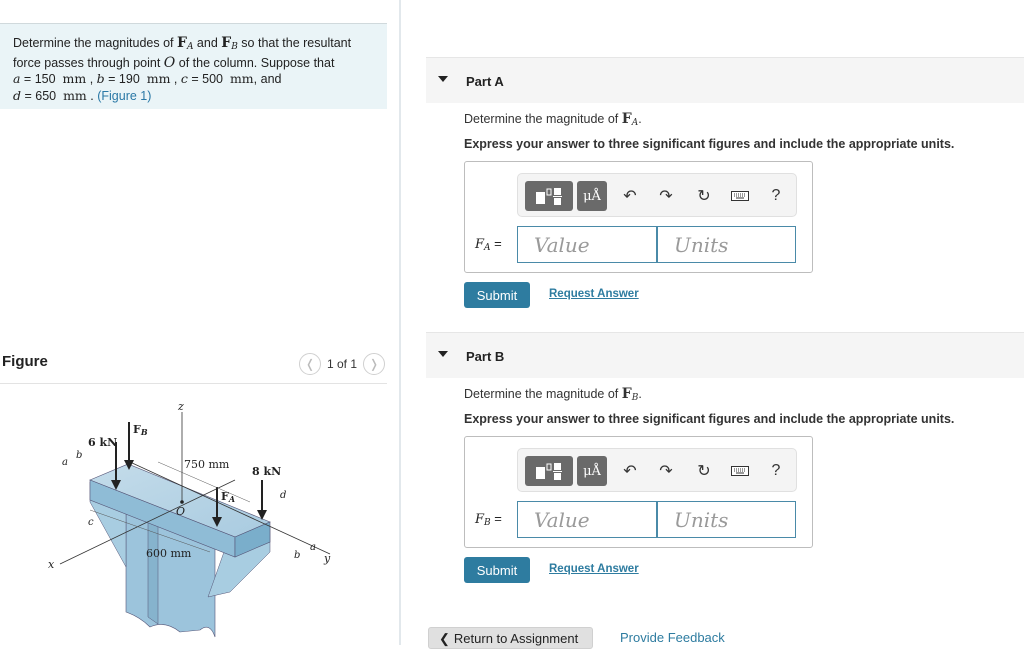 The height and width of the screenshot is (649, 1024). Describe the element at coordinates (553, 394) in the screenshot. I see `part-b-question: Determine the magnitude of FB.` at that location.